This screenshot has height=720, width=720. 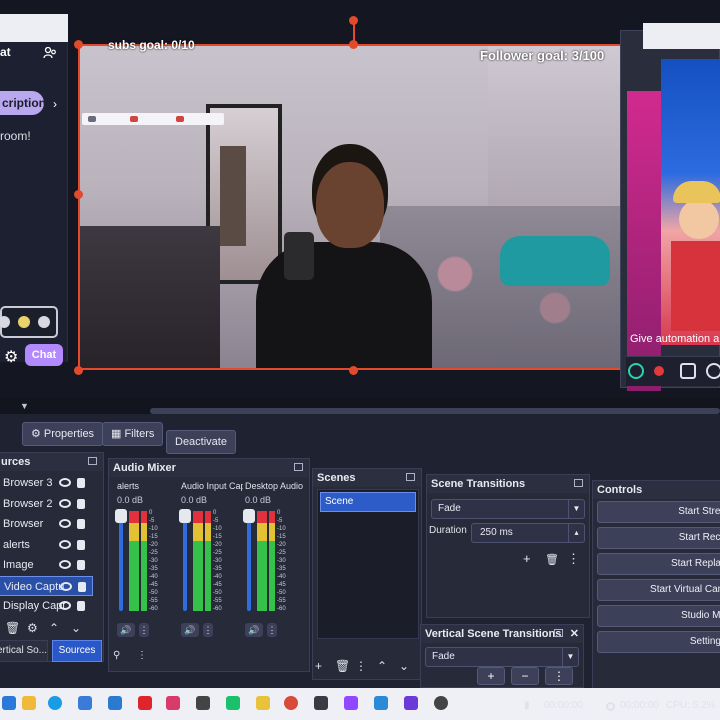 I want to click on properties-button: ⚙ Properties, so click(x=63, y=434).